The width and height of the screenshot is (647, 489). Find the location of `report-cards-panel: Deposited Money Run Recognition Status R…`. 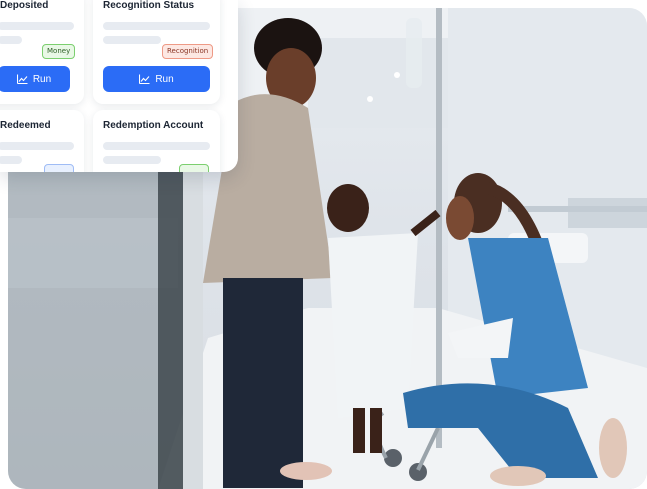

report-cards-panel: Deposited Money Run Recognition Status R… is located at coordinates (119, 86).